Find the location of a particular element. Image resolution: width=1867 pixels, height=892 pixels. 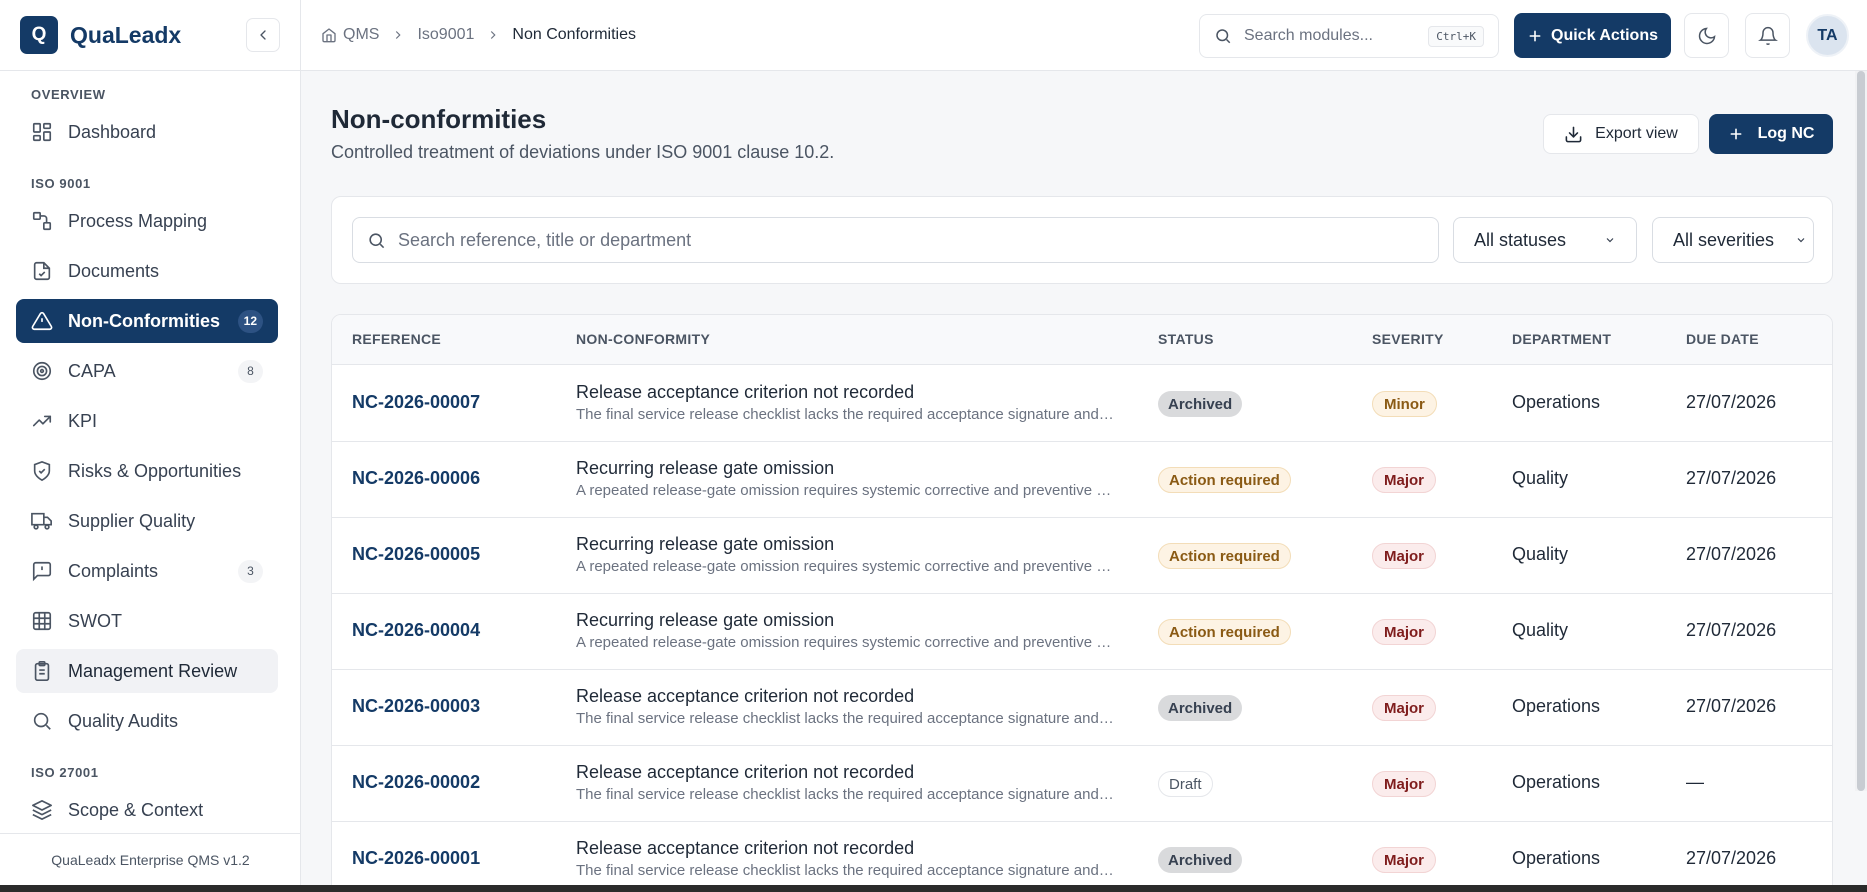

document-icon is located at coordinates (42, 271).